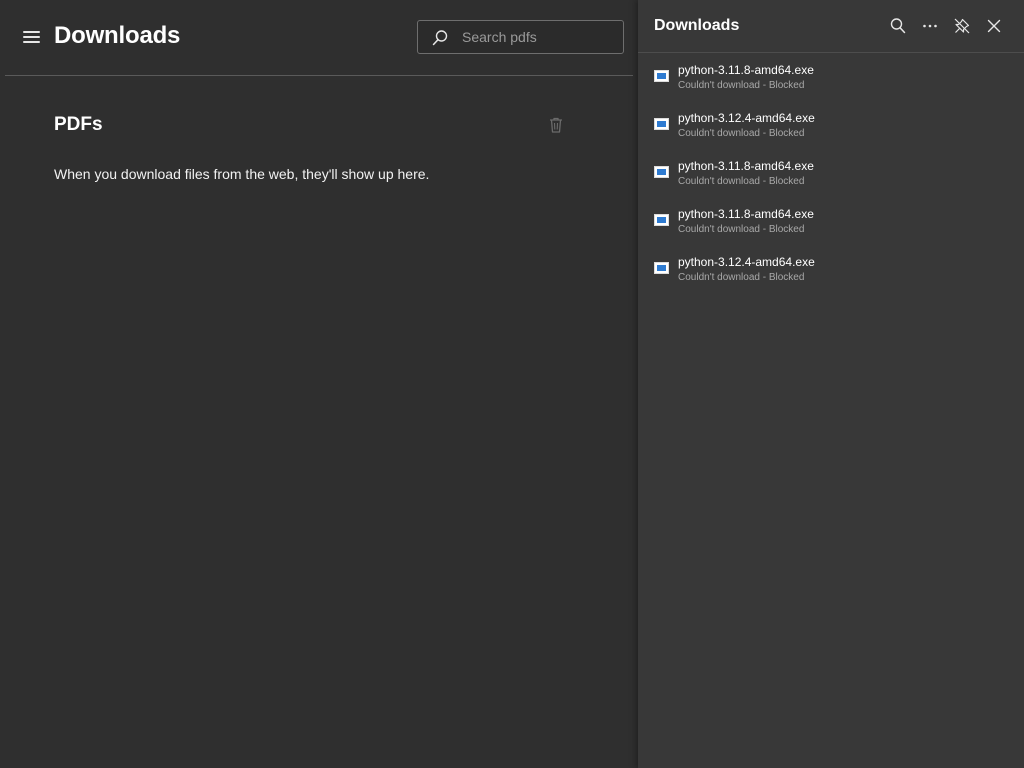 The image size is (1024, 768). Describe the element at coordinates (319, 38) in the screenshot. I see `page-header: Downloads` at that location.